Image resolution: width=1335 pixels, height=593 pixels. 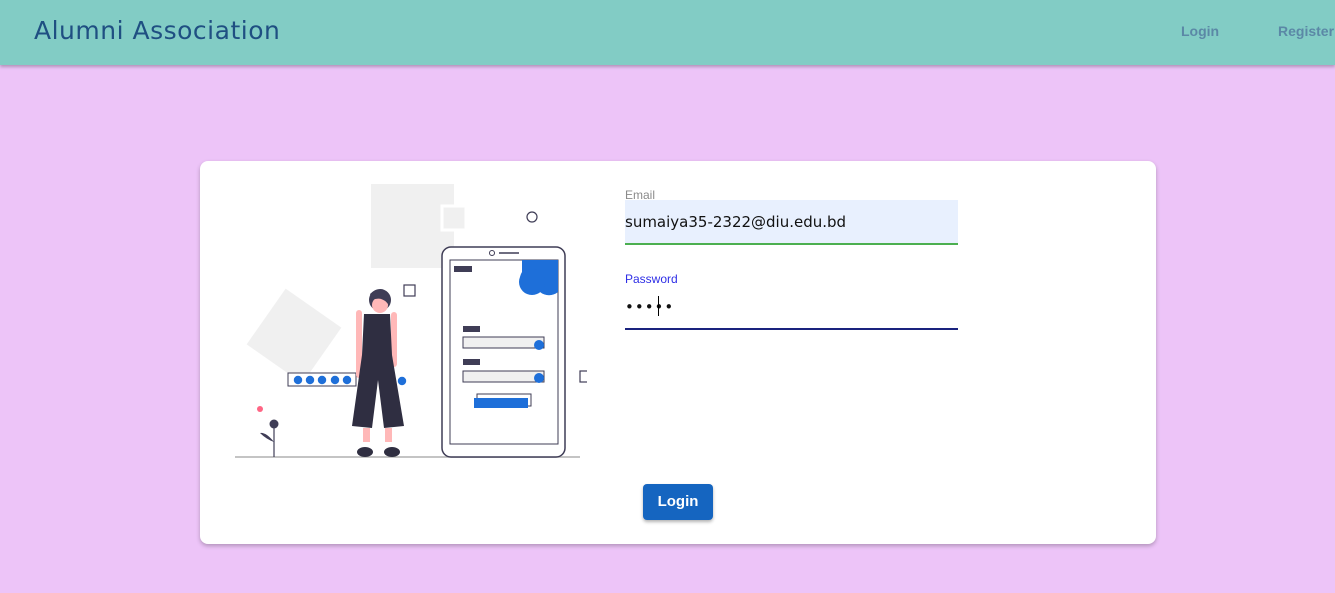 What do you see at coordinates (267, 437) in the screenshot?
I see `plant-leaf` at bounding box center [267, 437].